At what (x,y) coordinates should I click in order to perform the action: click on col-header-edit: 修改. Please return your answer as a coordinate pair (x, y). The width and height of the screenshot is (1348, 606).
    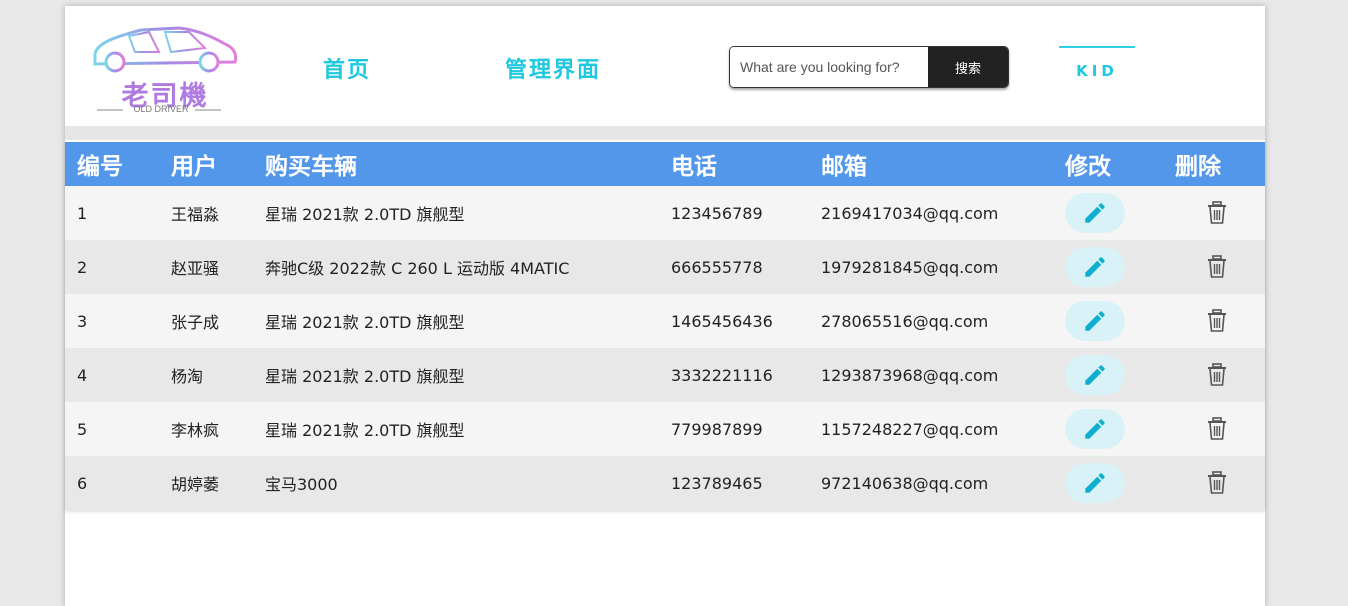
    Looking at the image, I should click on (1112, 164).